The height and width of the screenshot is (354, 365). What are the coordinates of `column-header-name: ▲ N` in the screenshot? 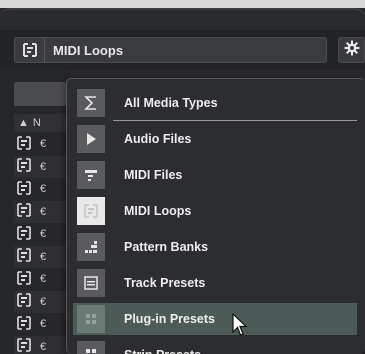 It's located at (42, 123).